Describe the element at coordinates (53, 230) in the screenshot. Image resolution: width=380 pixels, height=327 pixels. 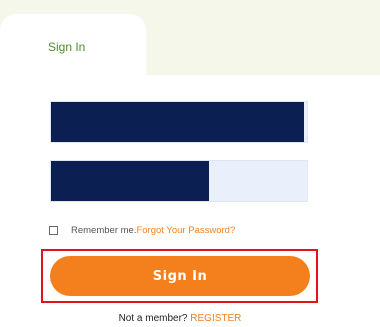
I see `remember-me-checkbox` at that location.